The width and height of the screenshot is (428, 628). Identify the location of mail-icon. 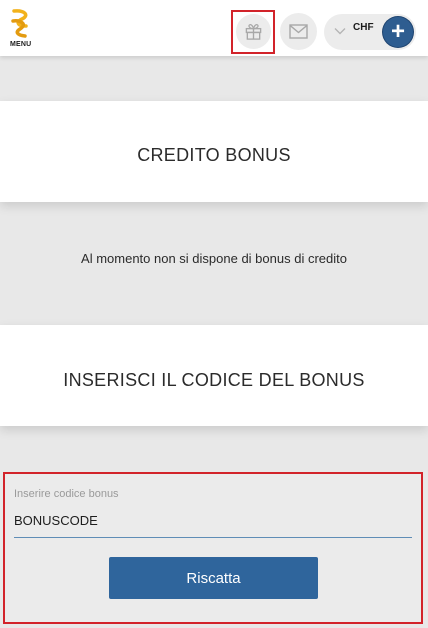
(298, 31).